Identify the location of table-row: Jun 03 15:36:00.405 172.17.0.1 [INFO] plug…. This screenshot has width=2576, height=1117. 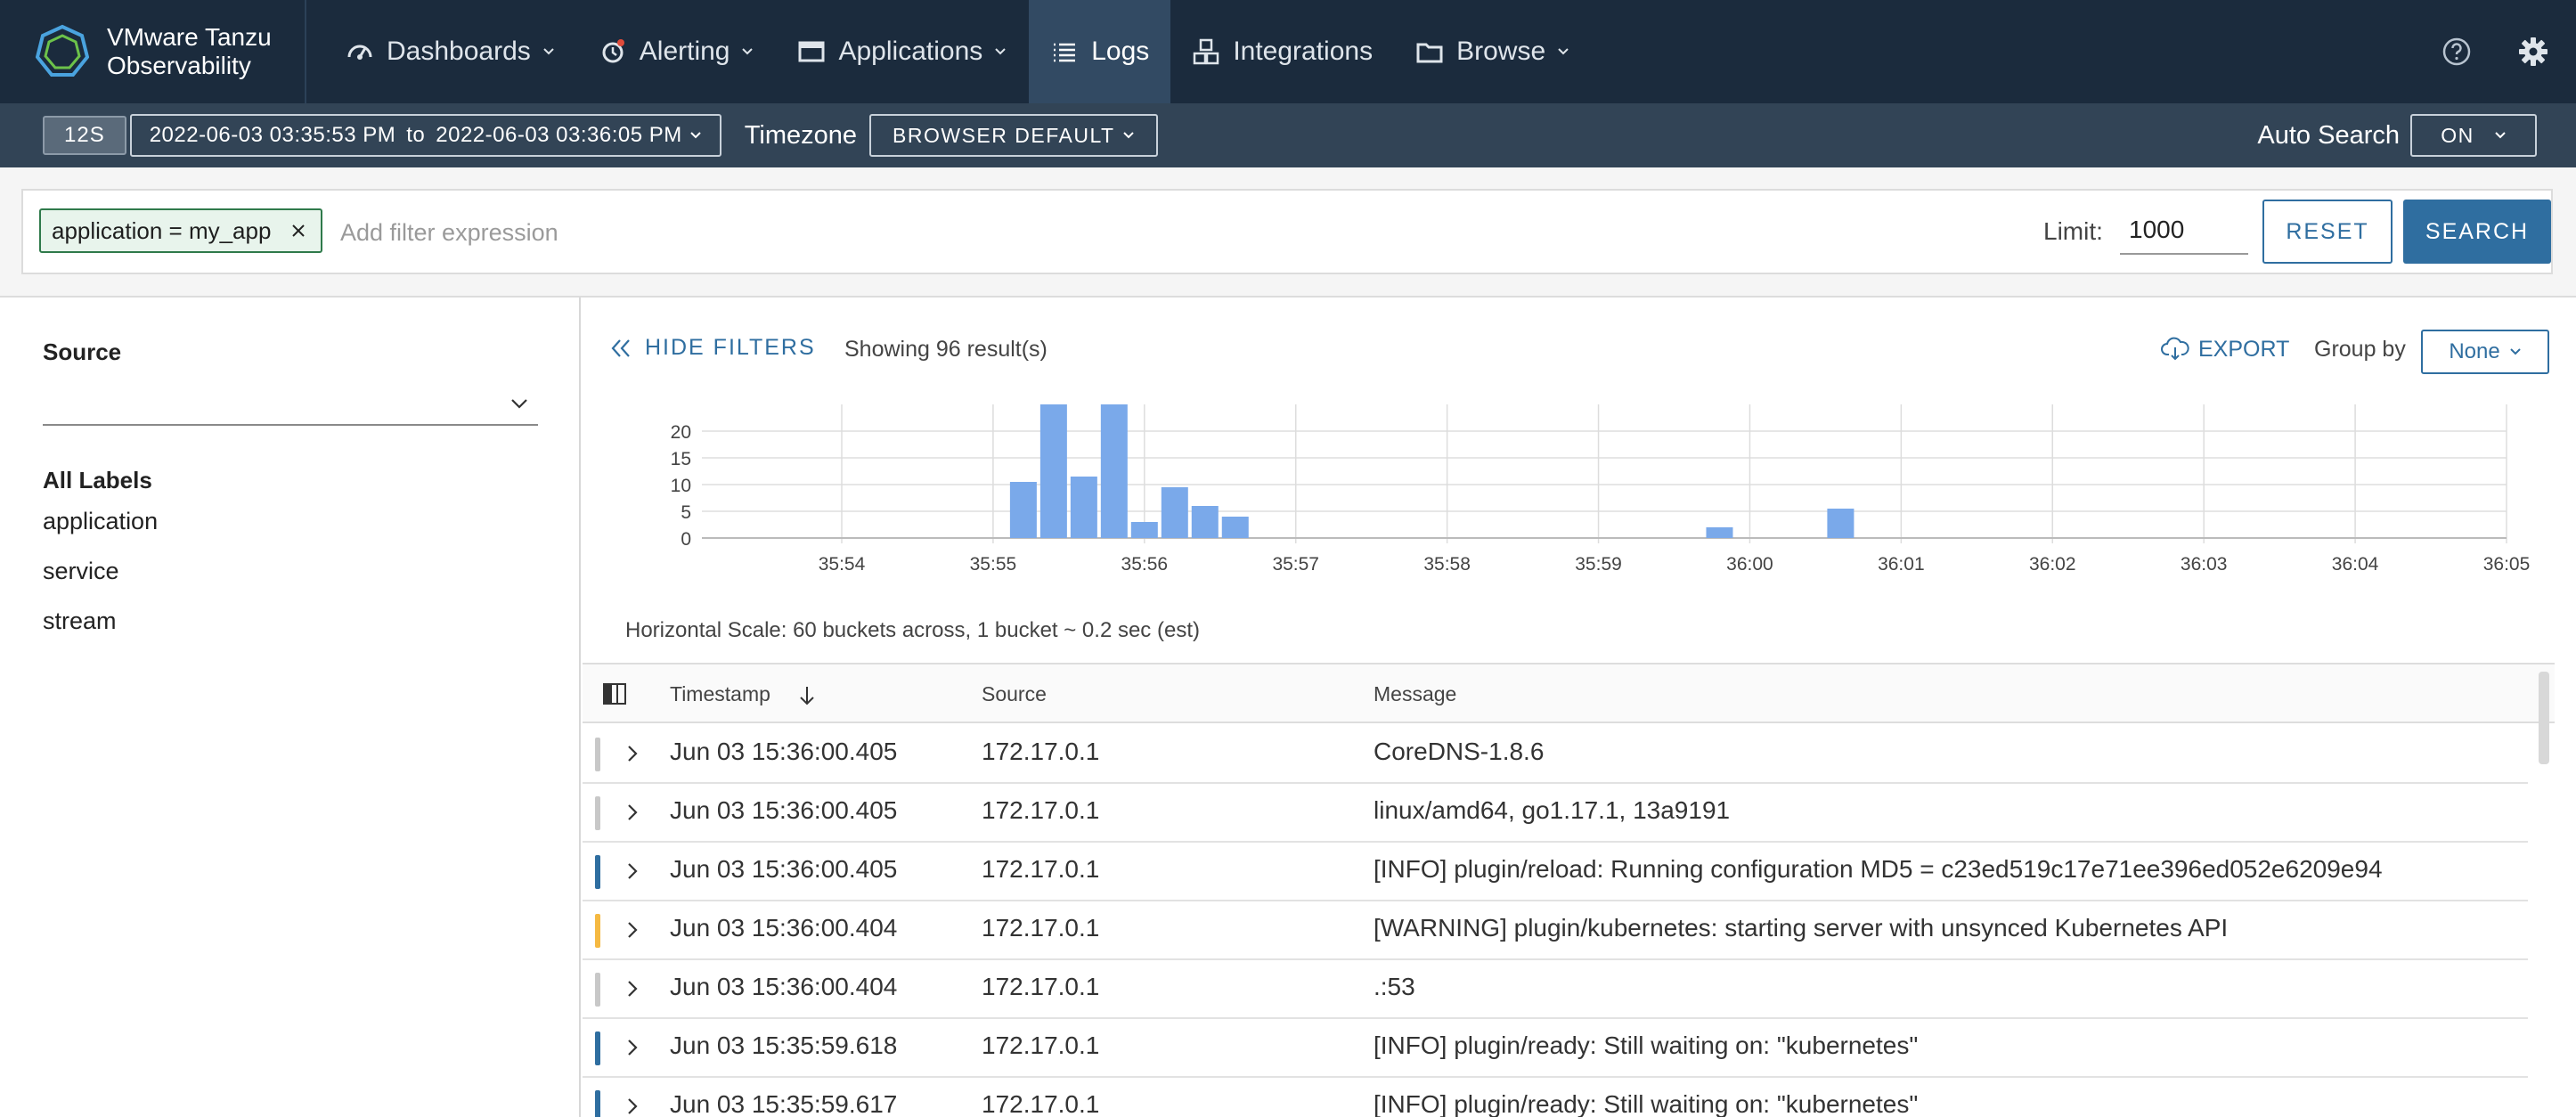
(1555, 872).